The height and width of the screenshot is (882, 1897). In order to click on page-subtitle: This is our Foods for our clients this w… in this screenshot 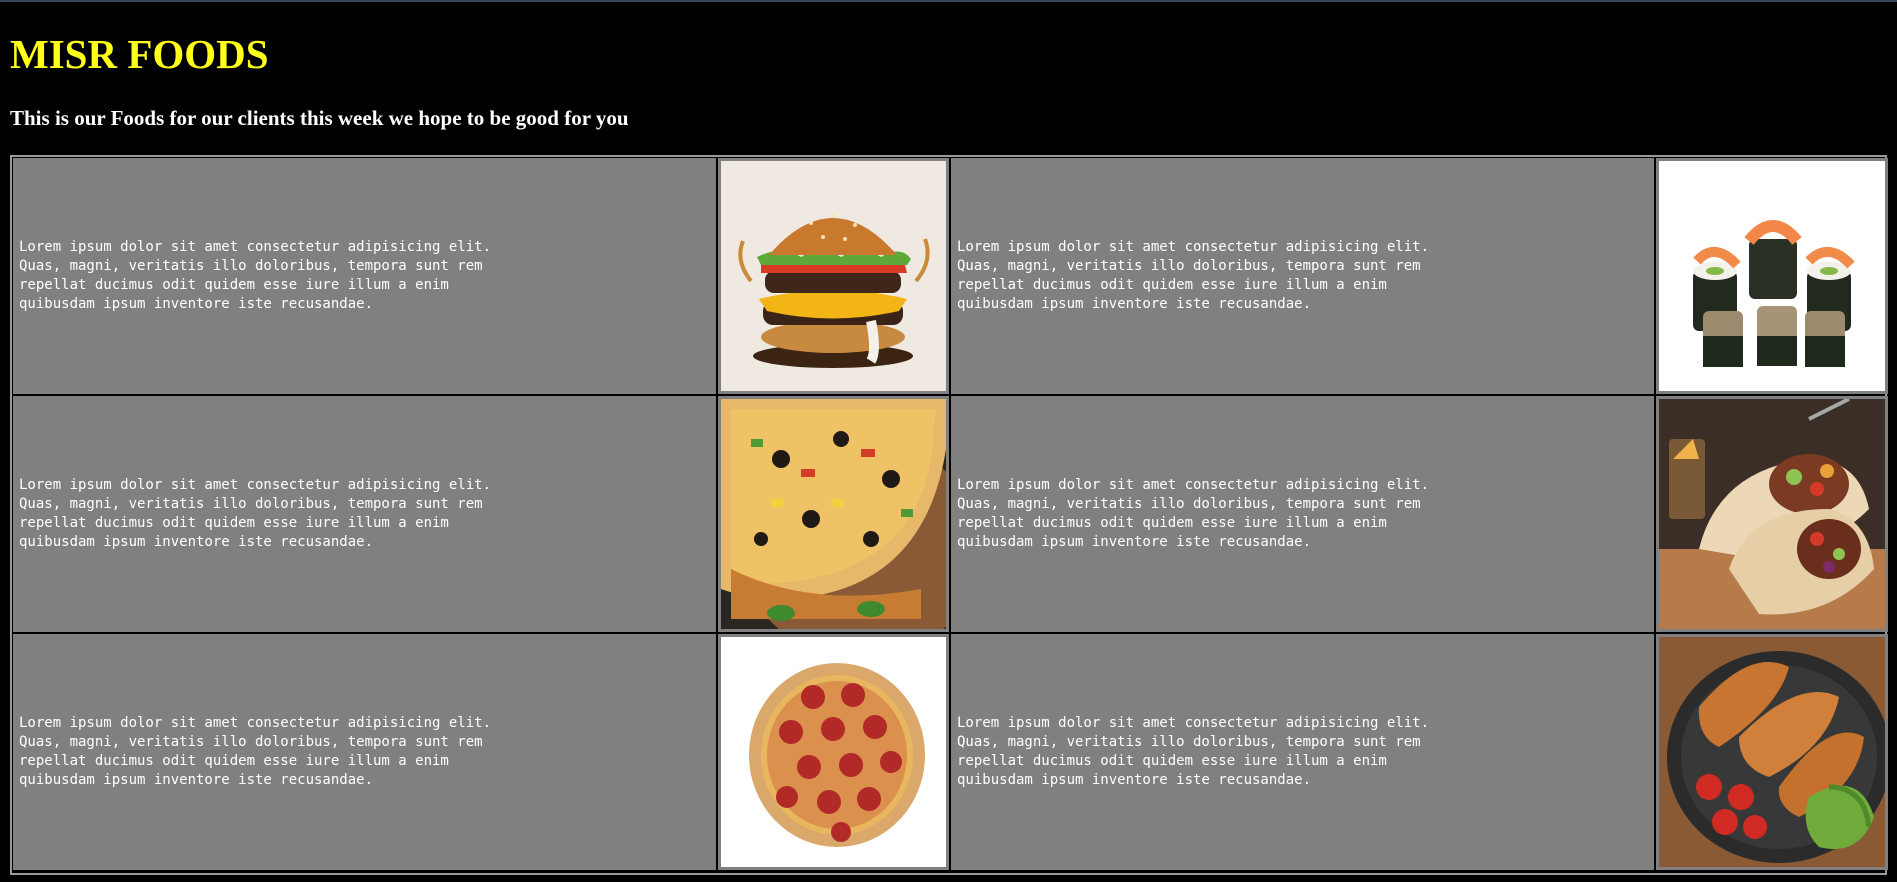, I will do `click(319, 118)`.